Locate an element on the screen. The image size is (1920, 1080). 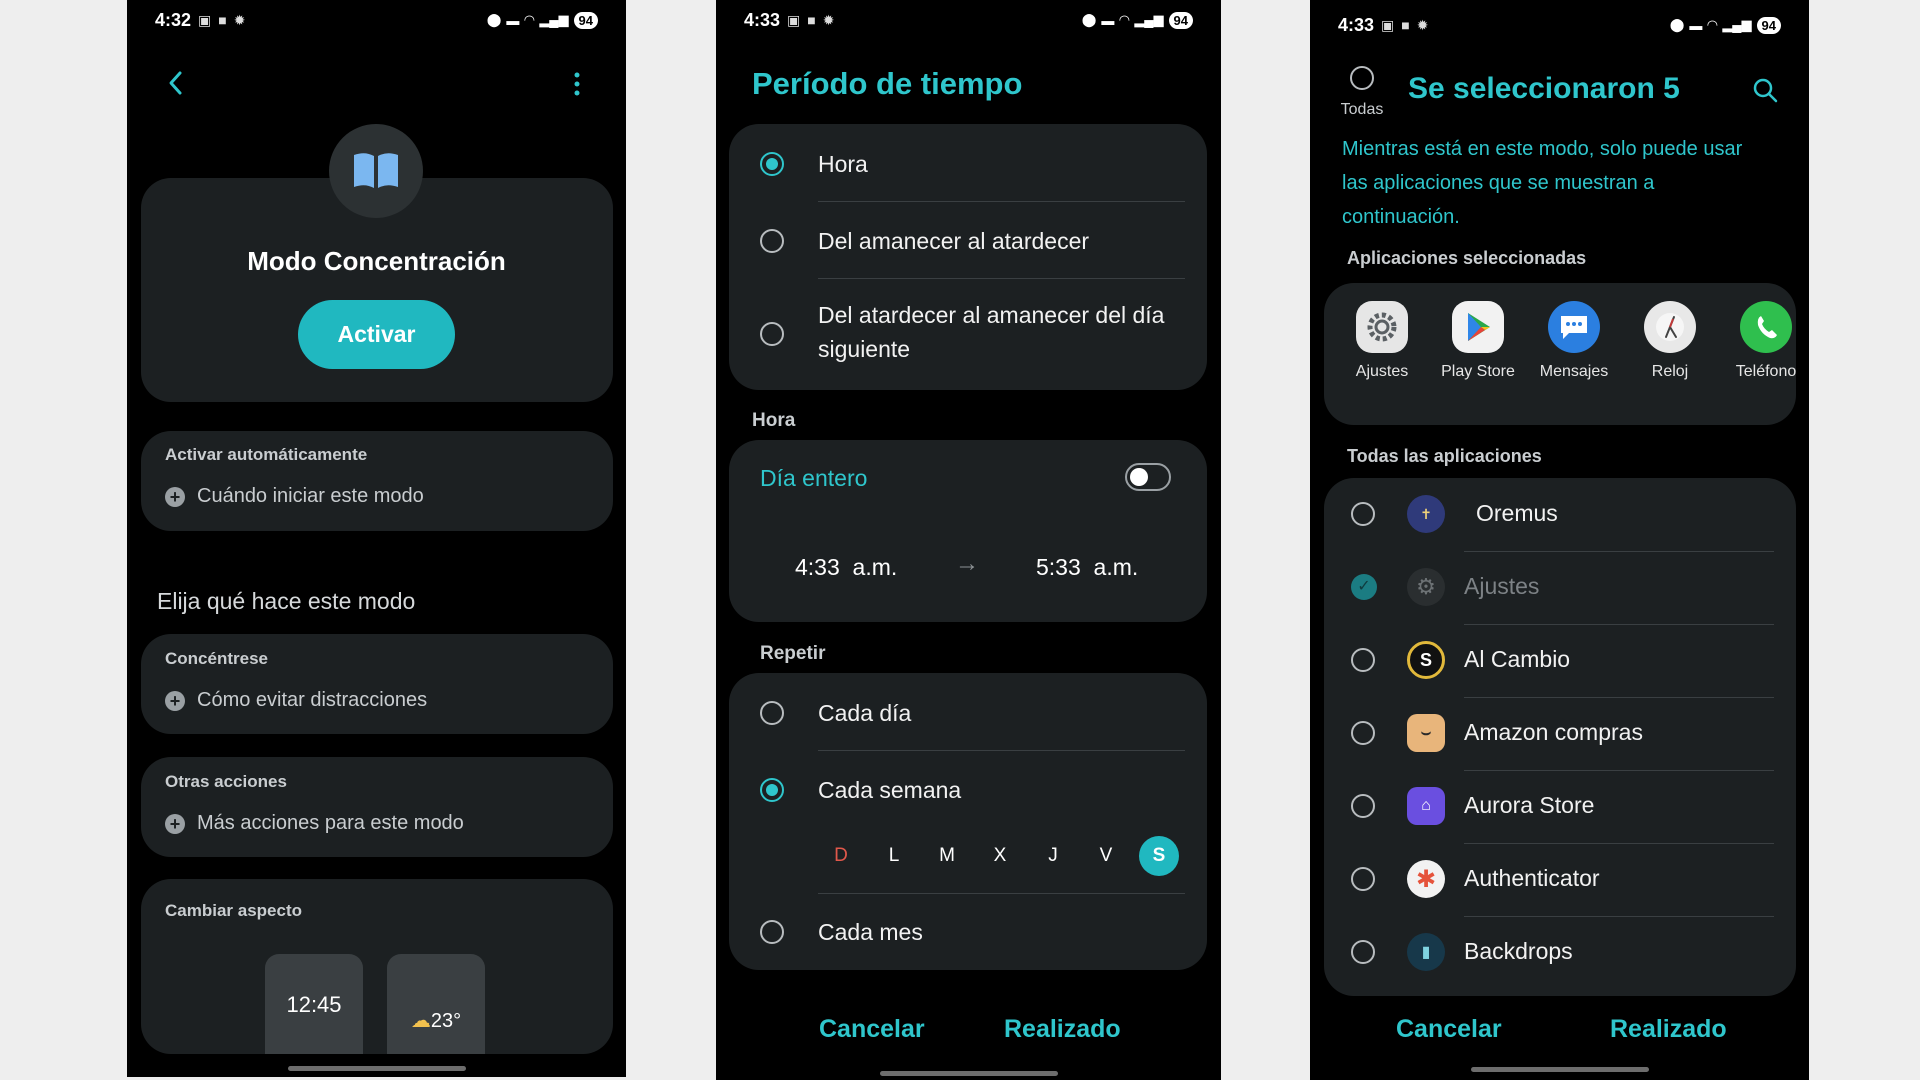
start-time: 4:33 a.m. is located at coordinates (846, 567).